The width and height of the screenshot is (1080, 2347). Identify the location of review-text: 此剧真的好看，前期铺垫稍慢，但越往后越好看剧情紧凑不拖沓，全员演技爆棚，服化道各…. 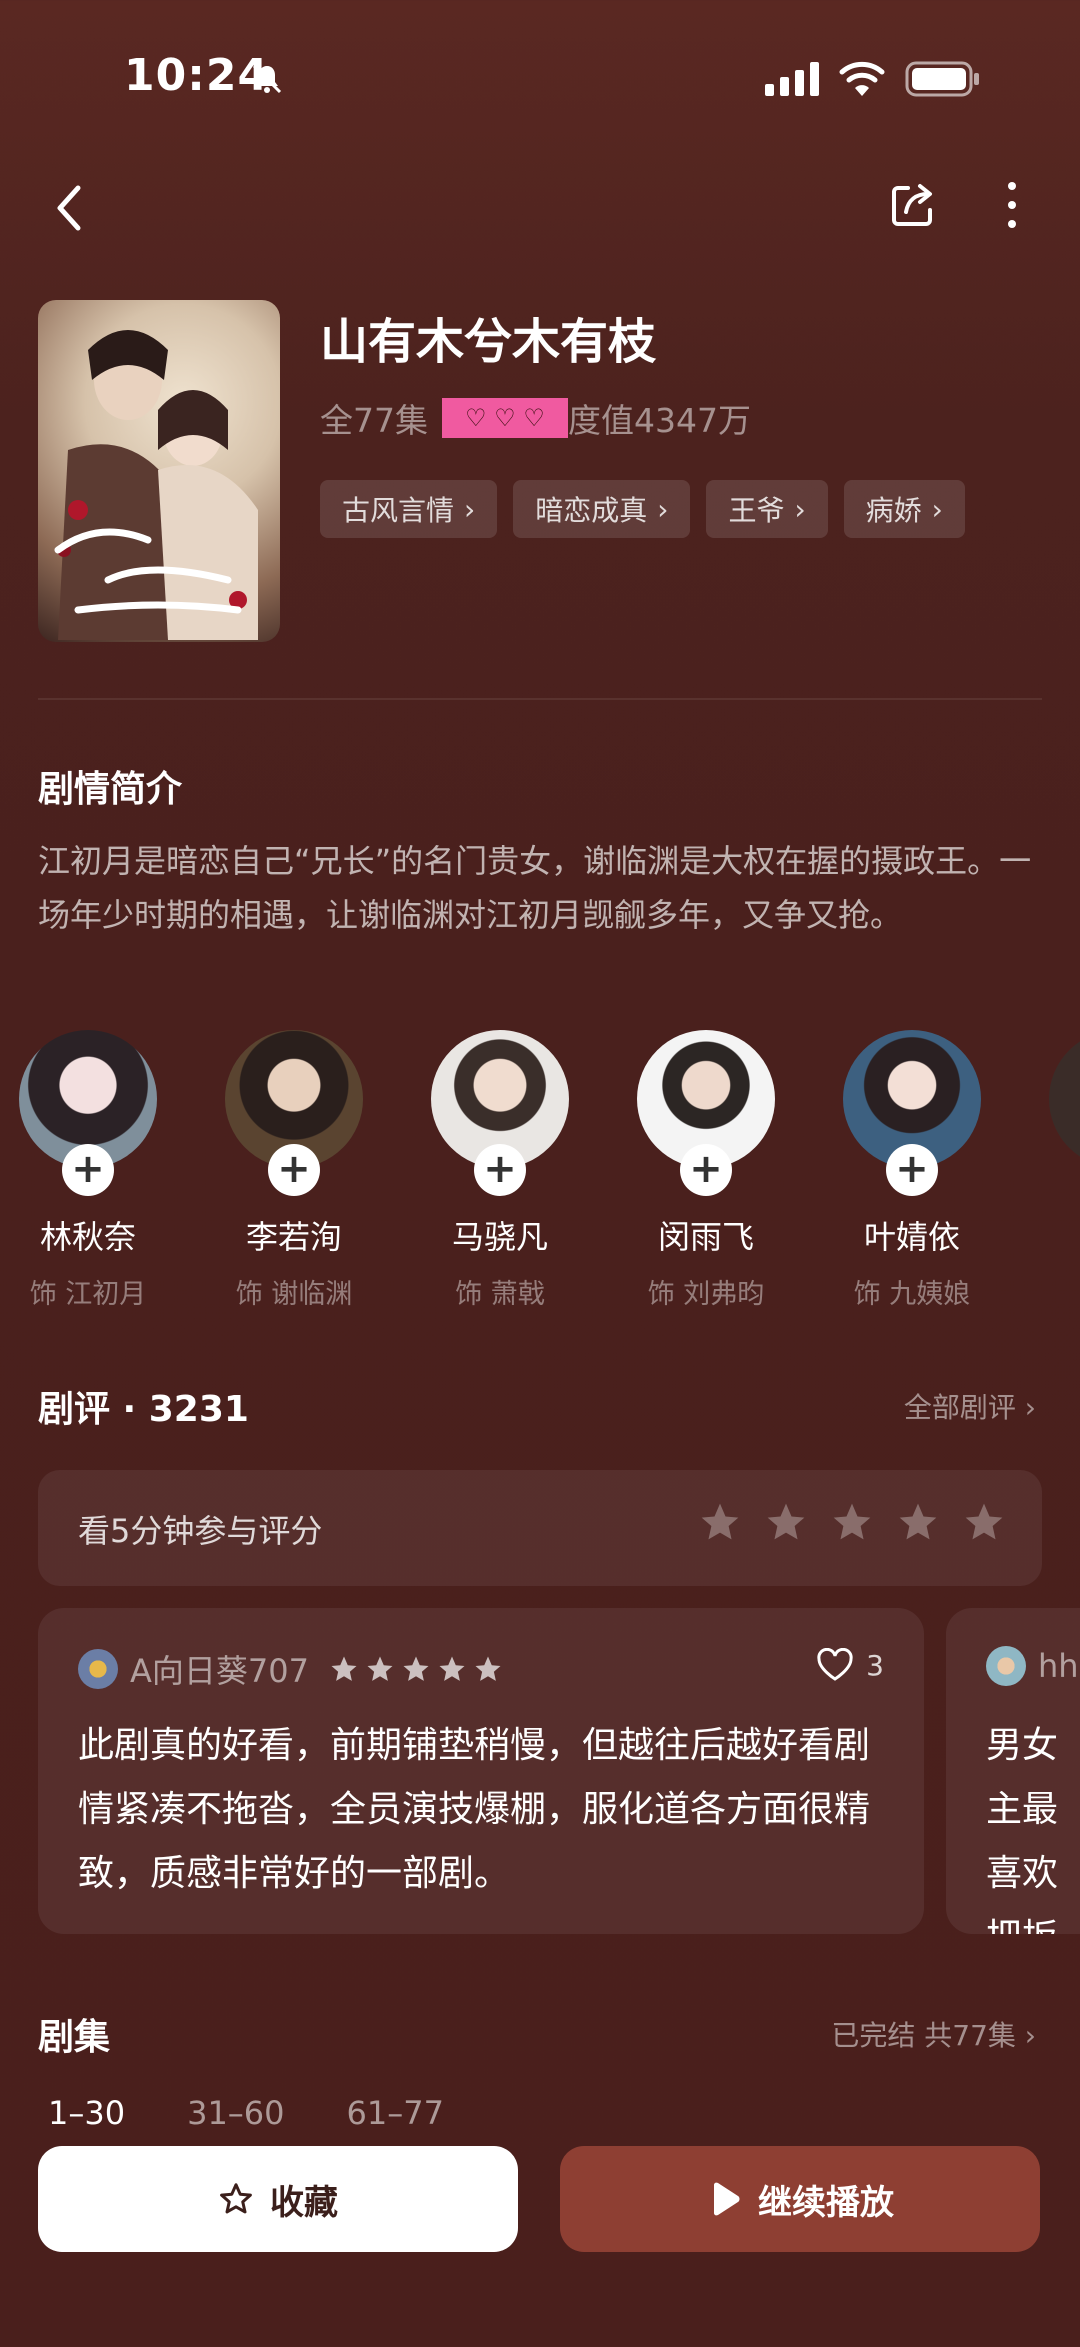
(474, 1809).